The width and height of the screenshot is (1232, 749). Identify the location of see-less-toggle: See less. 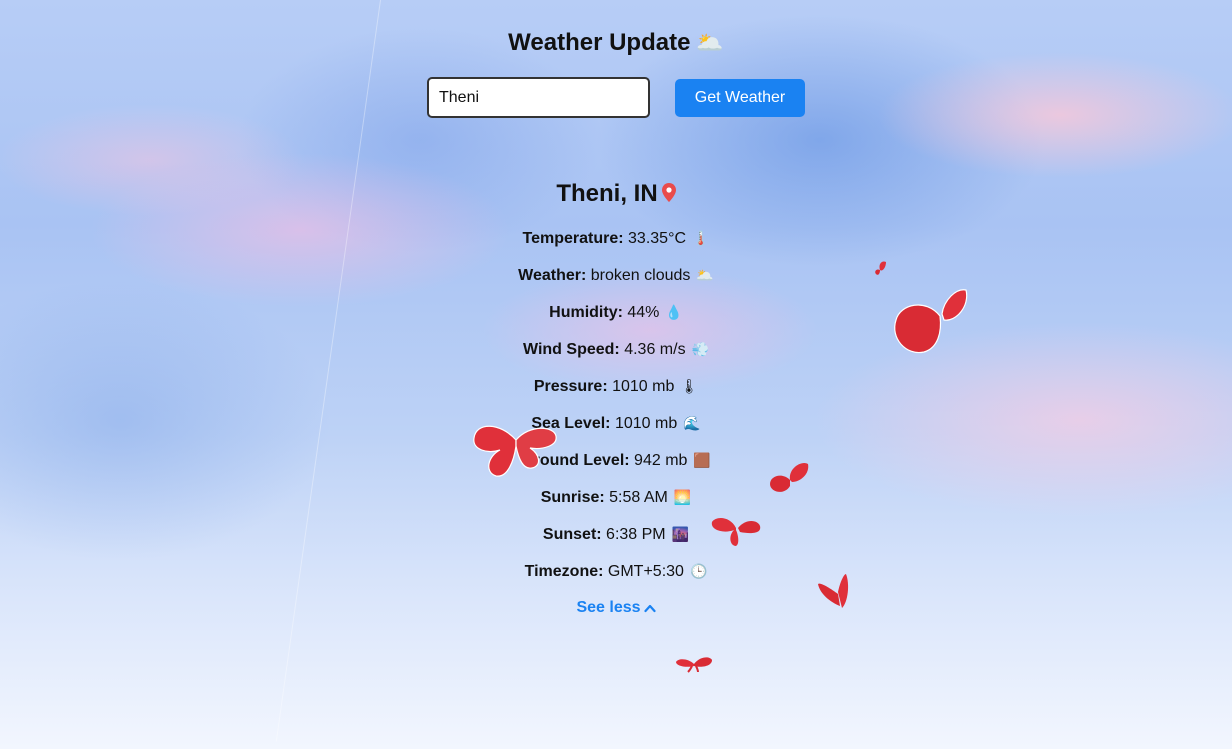
(616, 608).